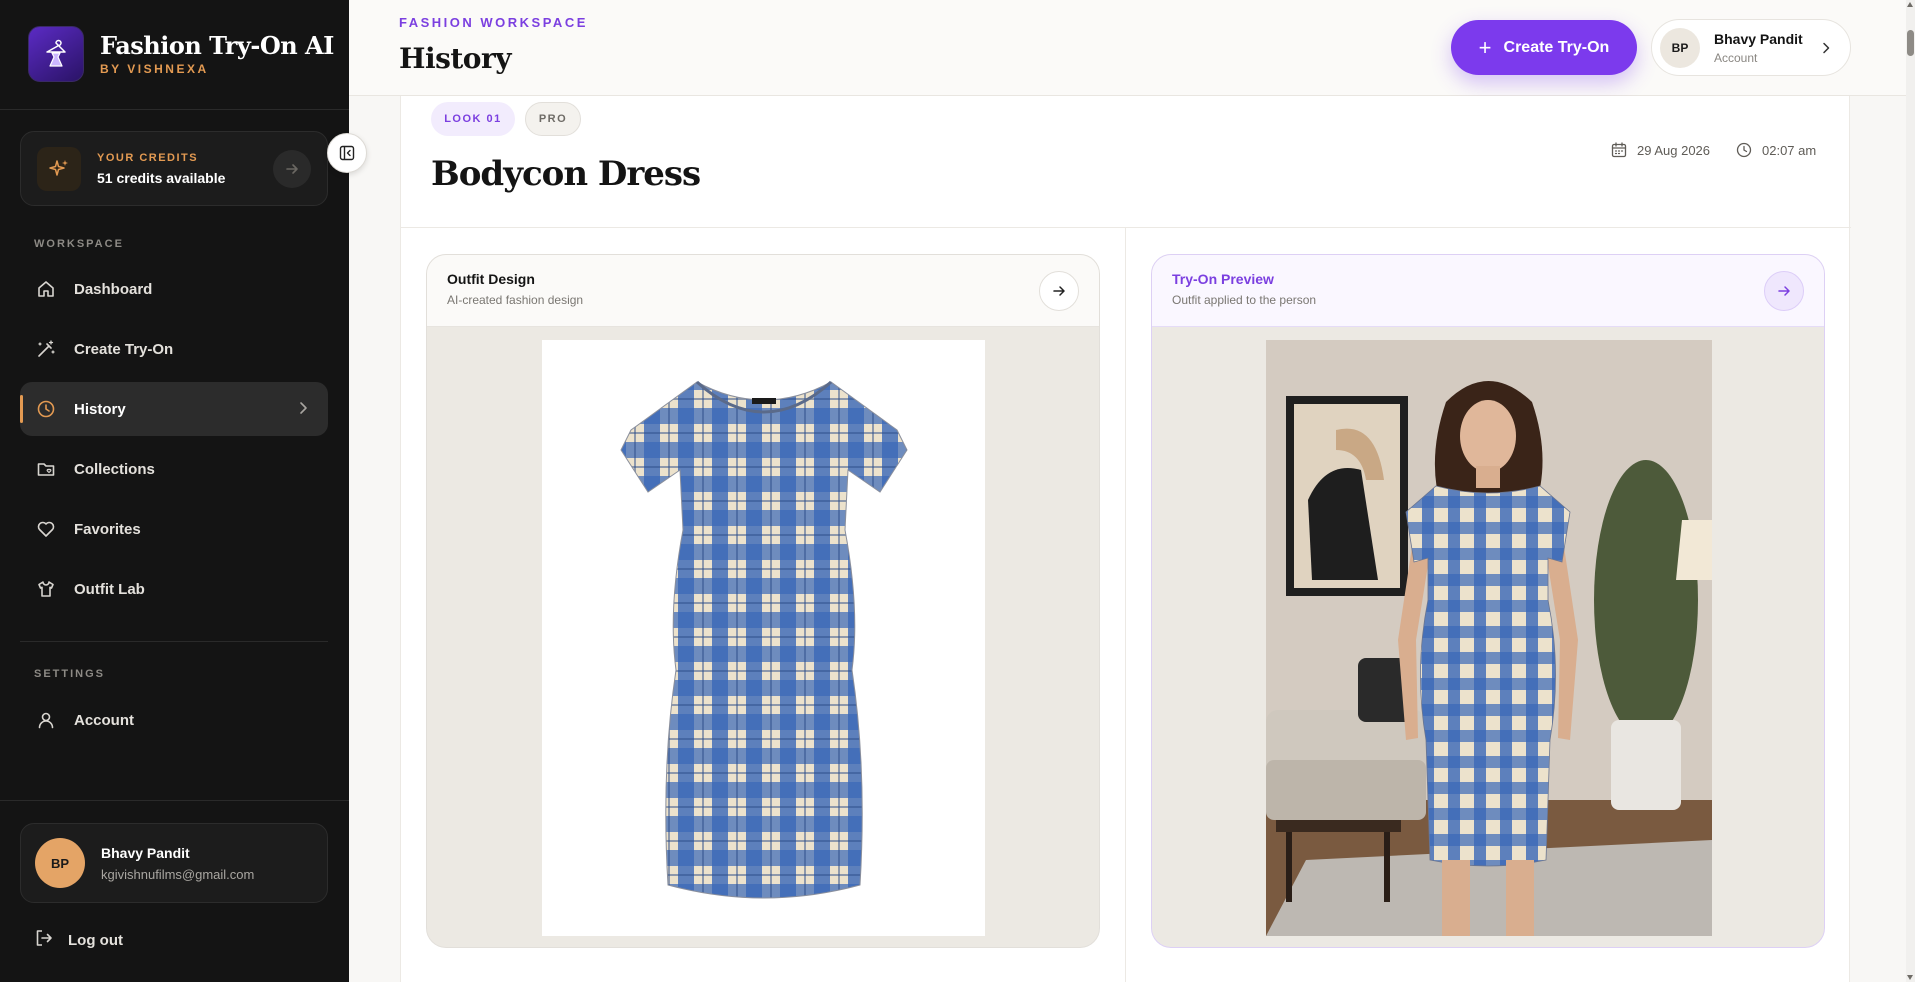 The width and height of the screenshot is (1915, 982). I want to click on panel-subtitle: Outfit applied to the person, so click(1244, 300).